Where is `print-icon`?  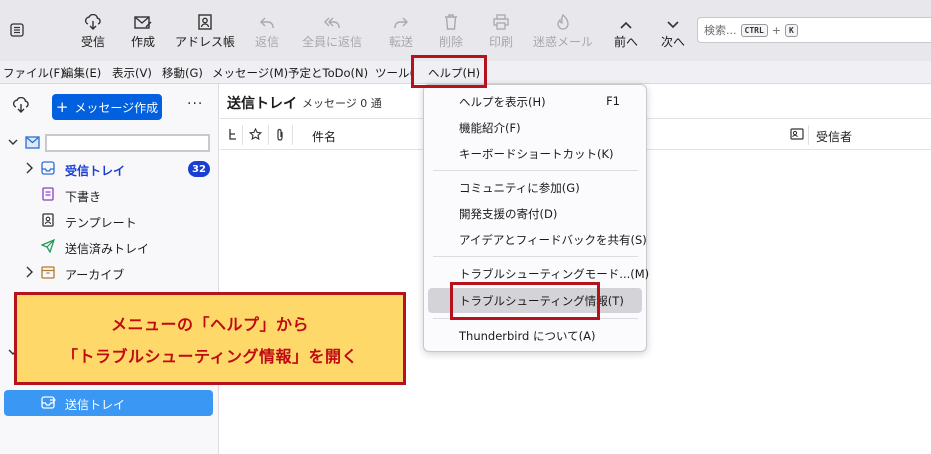 print-icon is located at coordinates (501, 19).